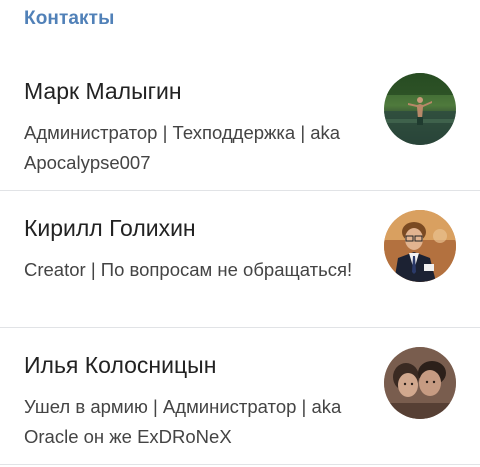 Image resolution: width=480 pixels, height=467 pixels. Describe the element at coordinates (110, 228) in the screenshot. I see `contact-name: Кирилл Голихин` at that location.